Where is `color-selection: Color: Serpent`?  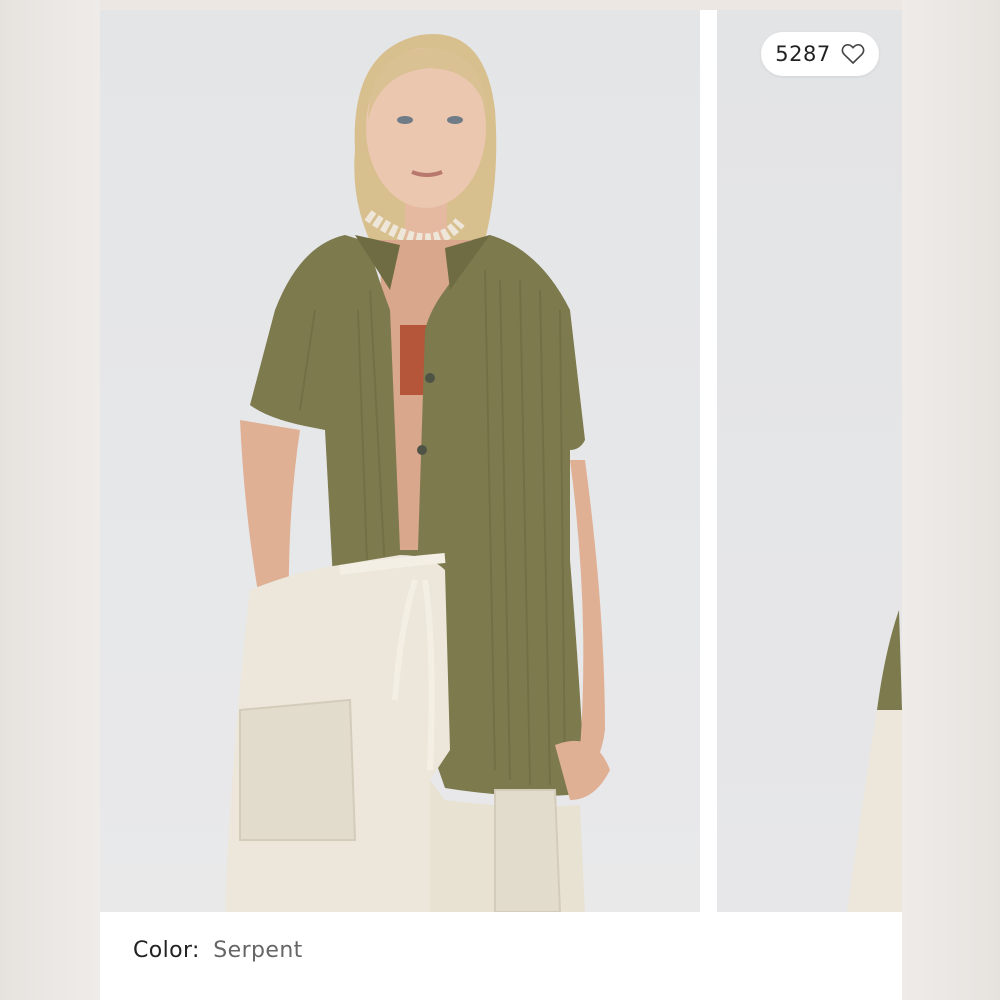 color-selection: Color: Serpent is located at coordinates (218, 950).